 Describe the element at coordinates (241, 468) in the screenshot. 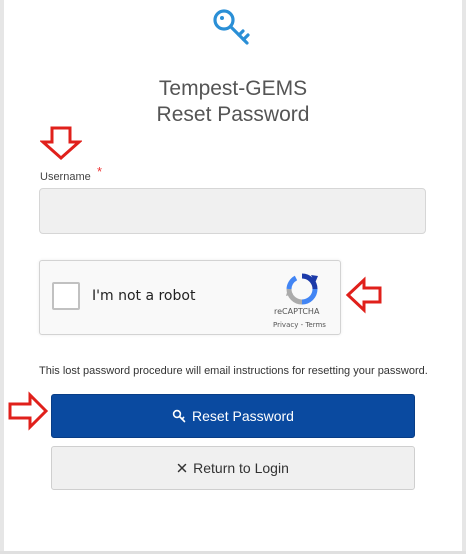

I see `return-to-login-label: Return to Login` at that location.